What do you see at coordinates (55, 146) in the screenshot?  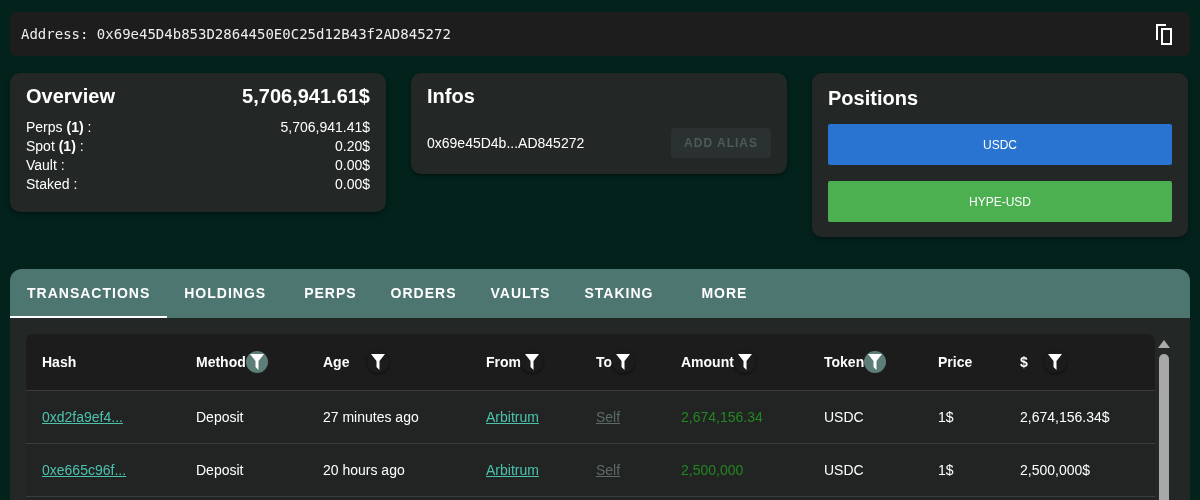 I see `balance-label: Spot (1) :` at bounding box center [55, 146].